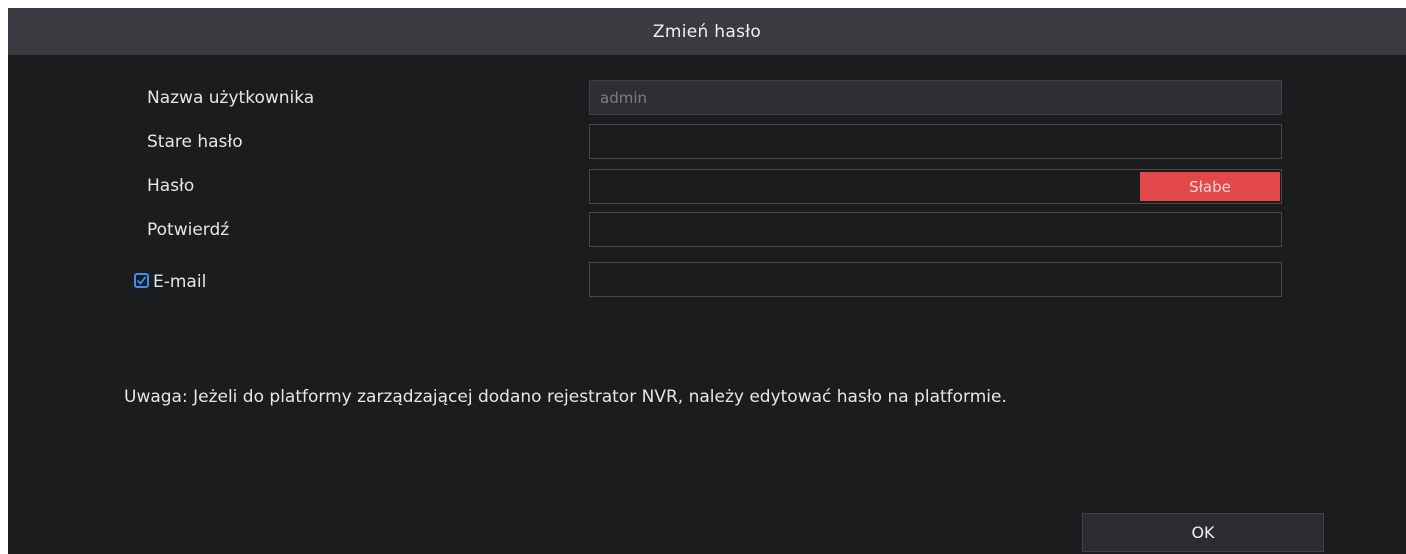 Image resolution: width=1406 pixels, height=554 pixels. I want to click on old-password-label: Stare hasło, so click(195, 142).